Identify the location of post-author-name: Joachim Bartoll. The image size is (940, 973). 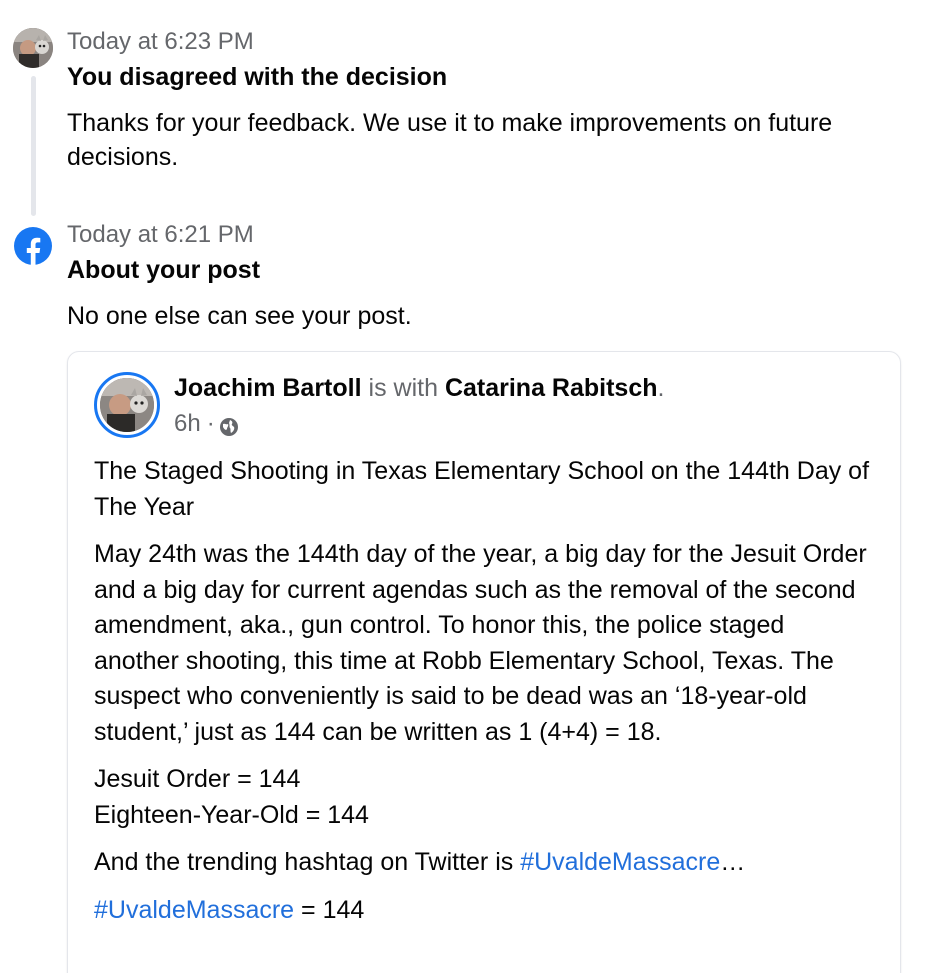
(268, 388).